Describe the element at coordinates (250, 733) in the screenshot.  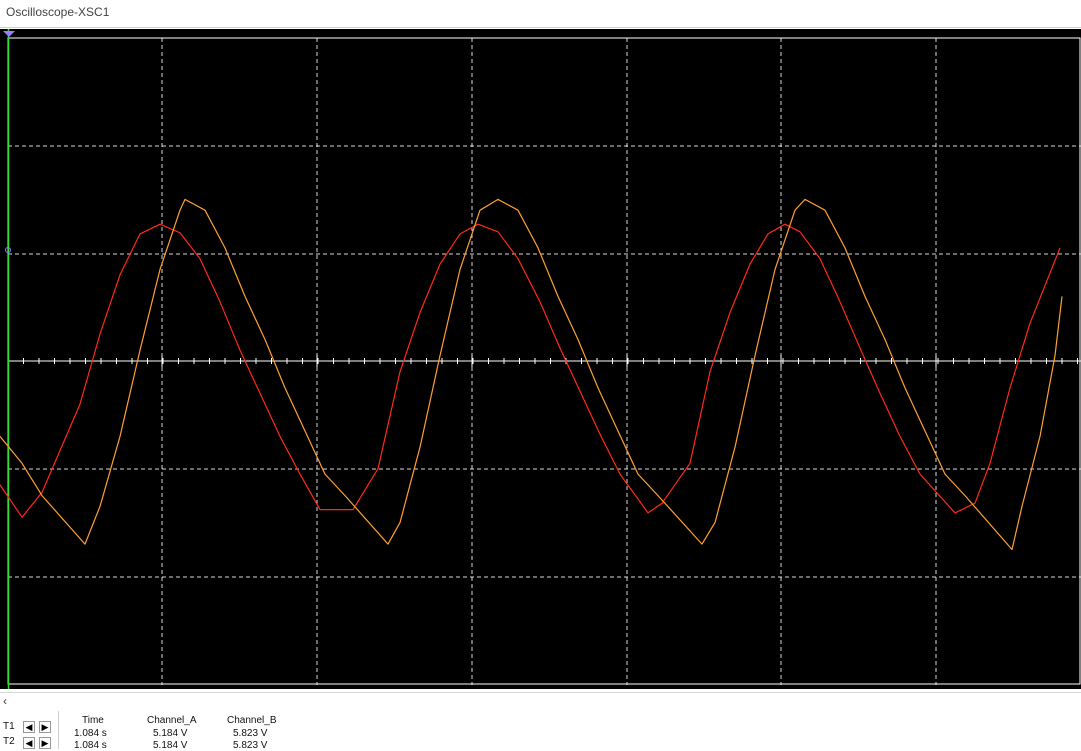
I see `t1-channel-b: 5.823 V` at that location.